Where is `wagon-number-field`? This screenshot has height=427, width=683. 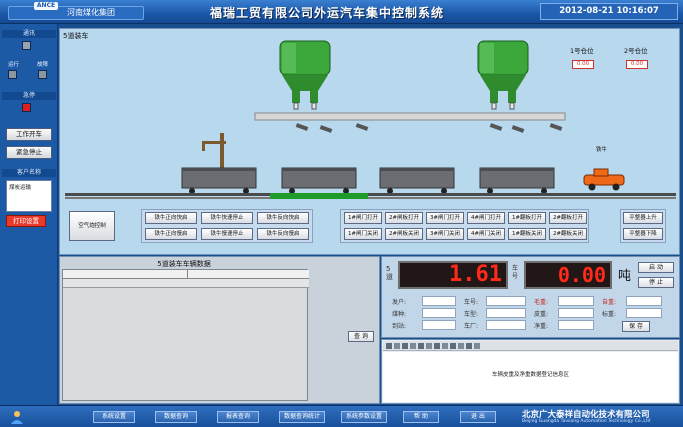
wagon-number-field is located at coordinates (506, 301).